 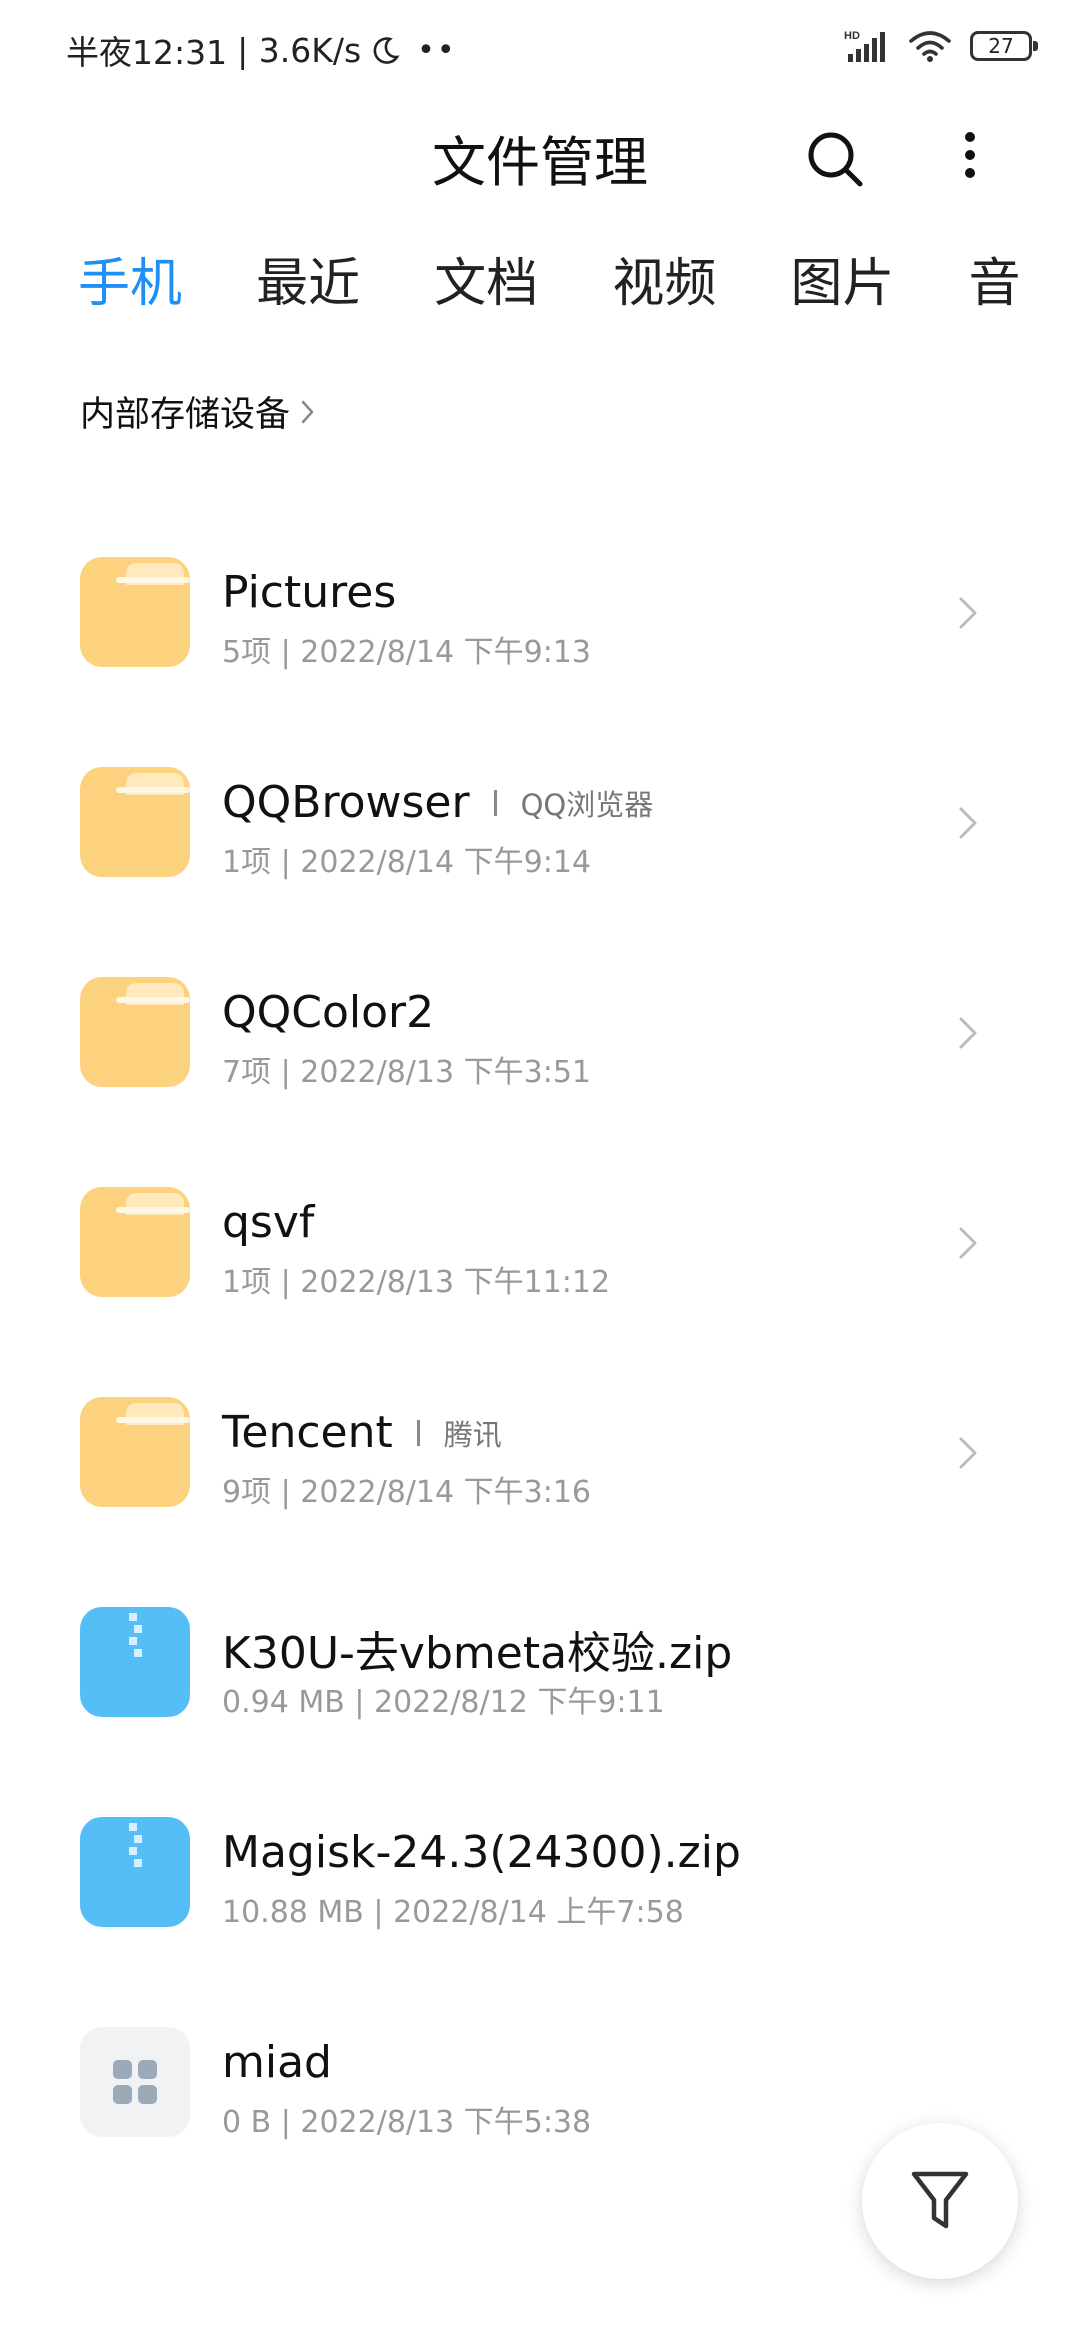 What do you see at coordinates (842, 284) in the screenshot?
I see `tab-pictures: 图片` at bounding box center [842, 284].